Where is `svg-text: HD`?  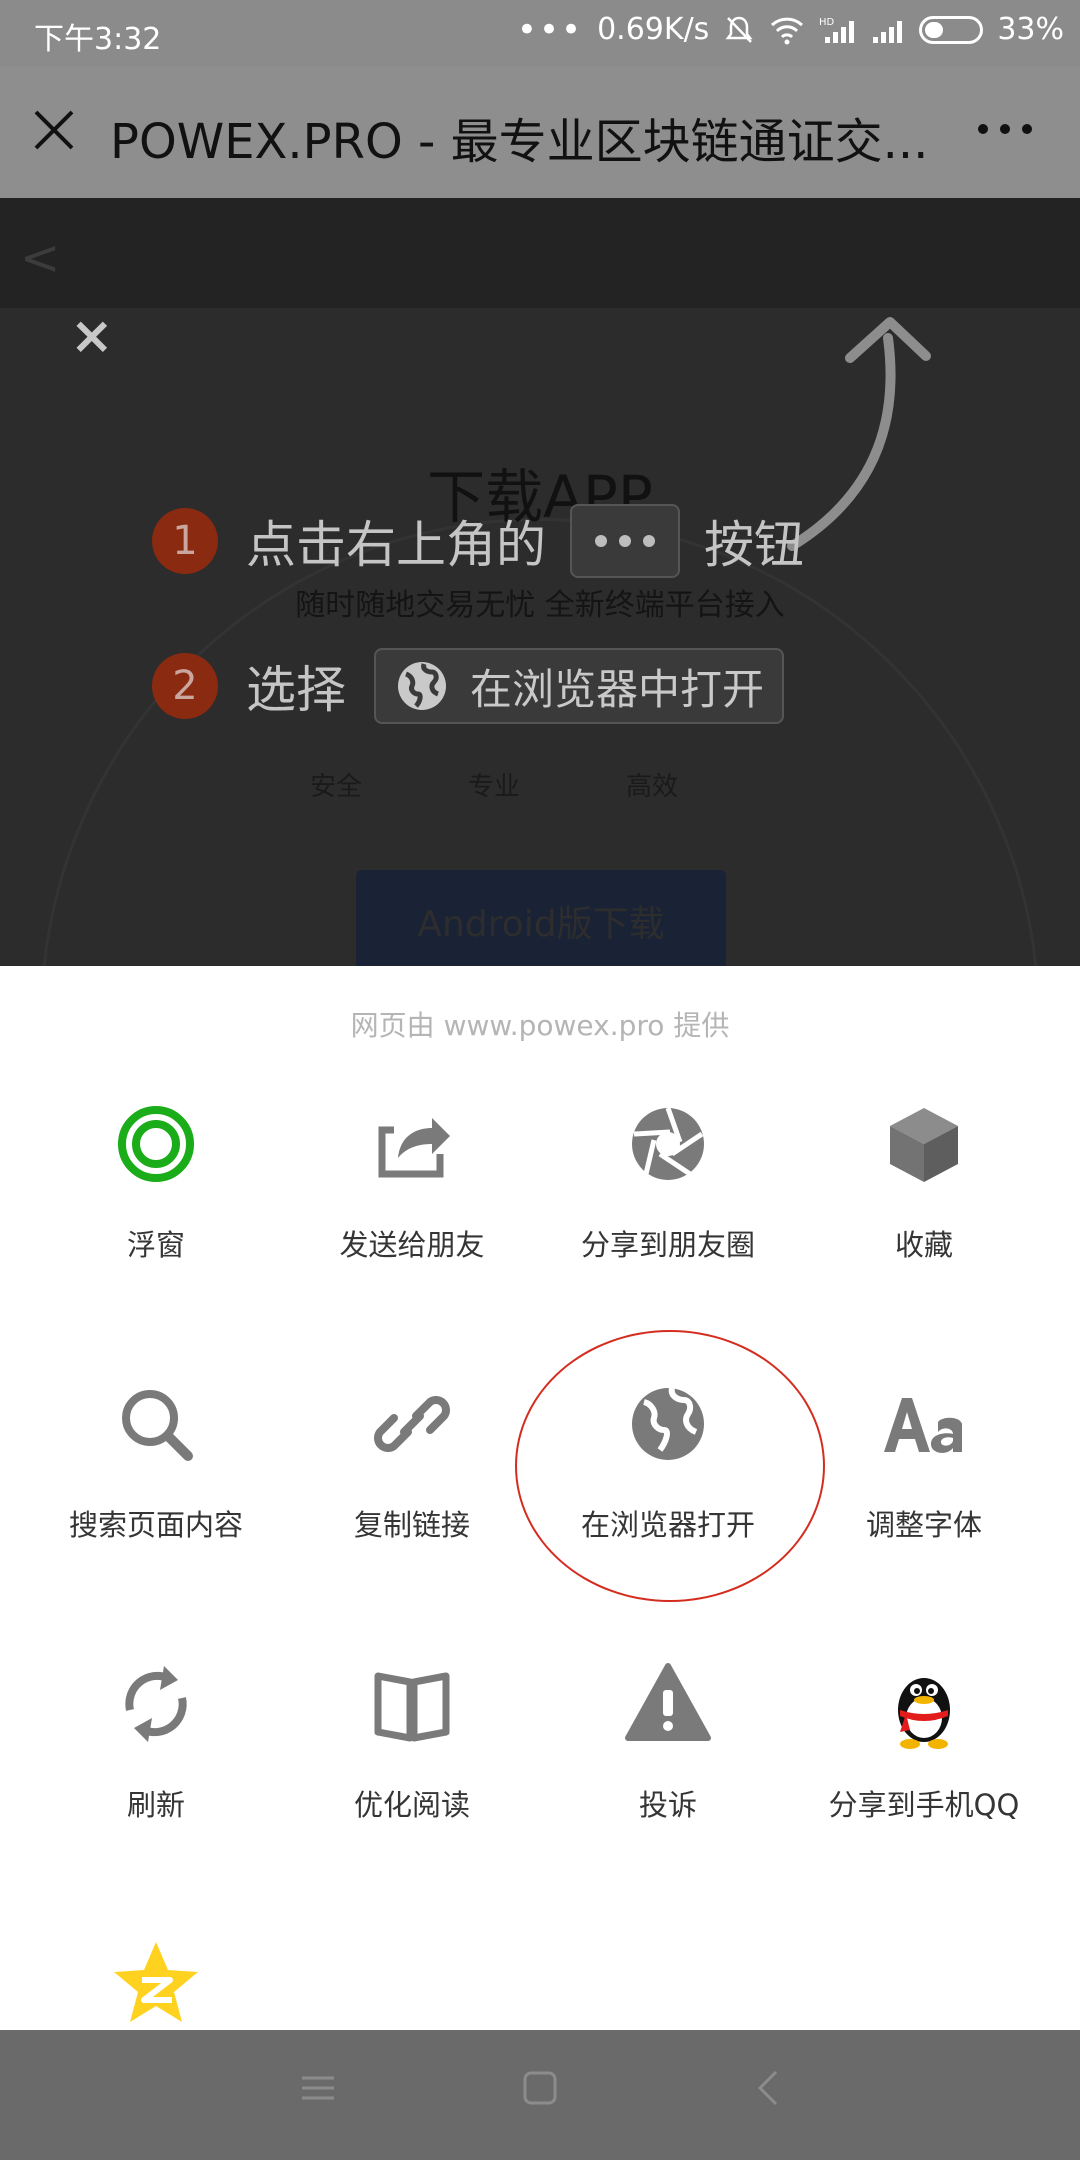
svg-text: HD is located at coordinates (827, 22).